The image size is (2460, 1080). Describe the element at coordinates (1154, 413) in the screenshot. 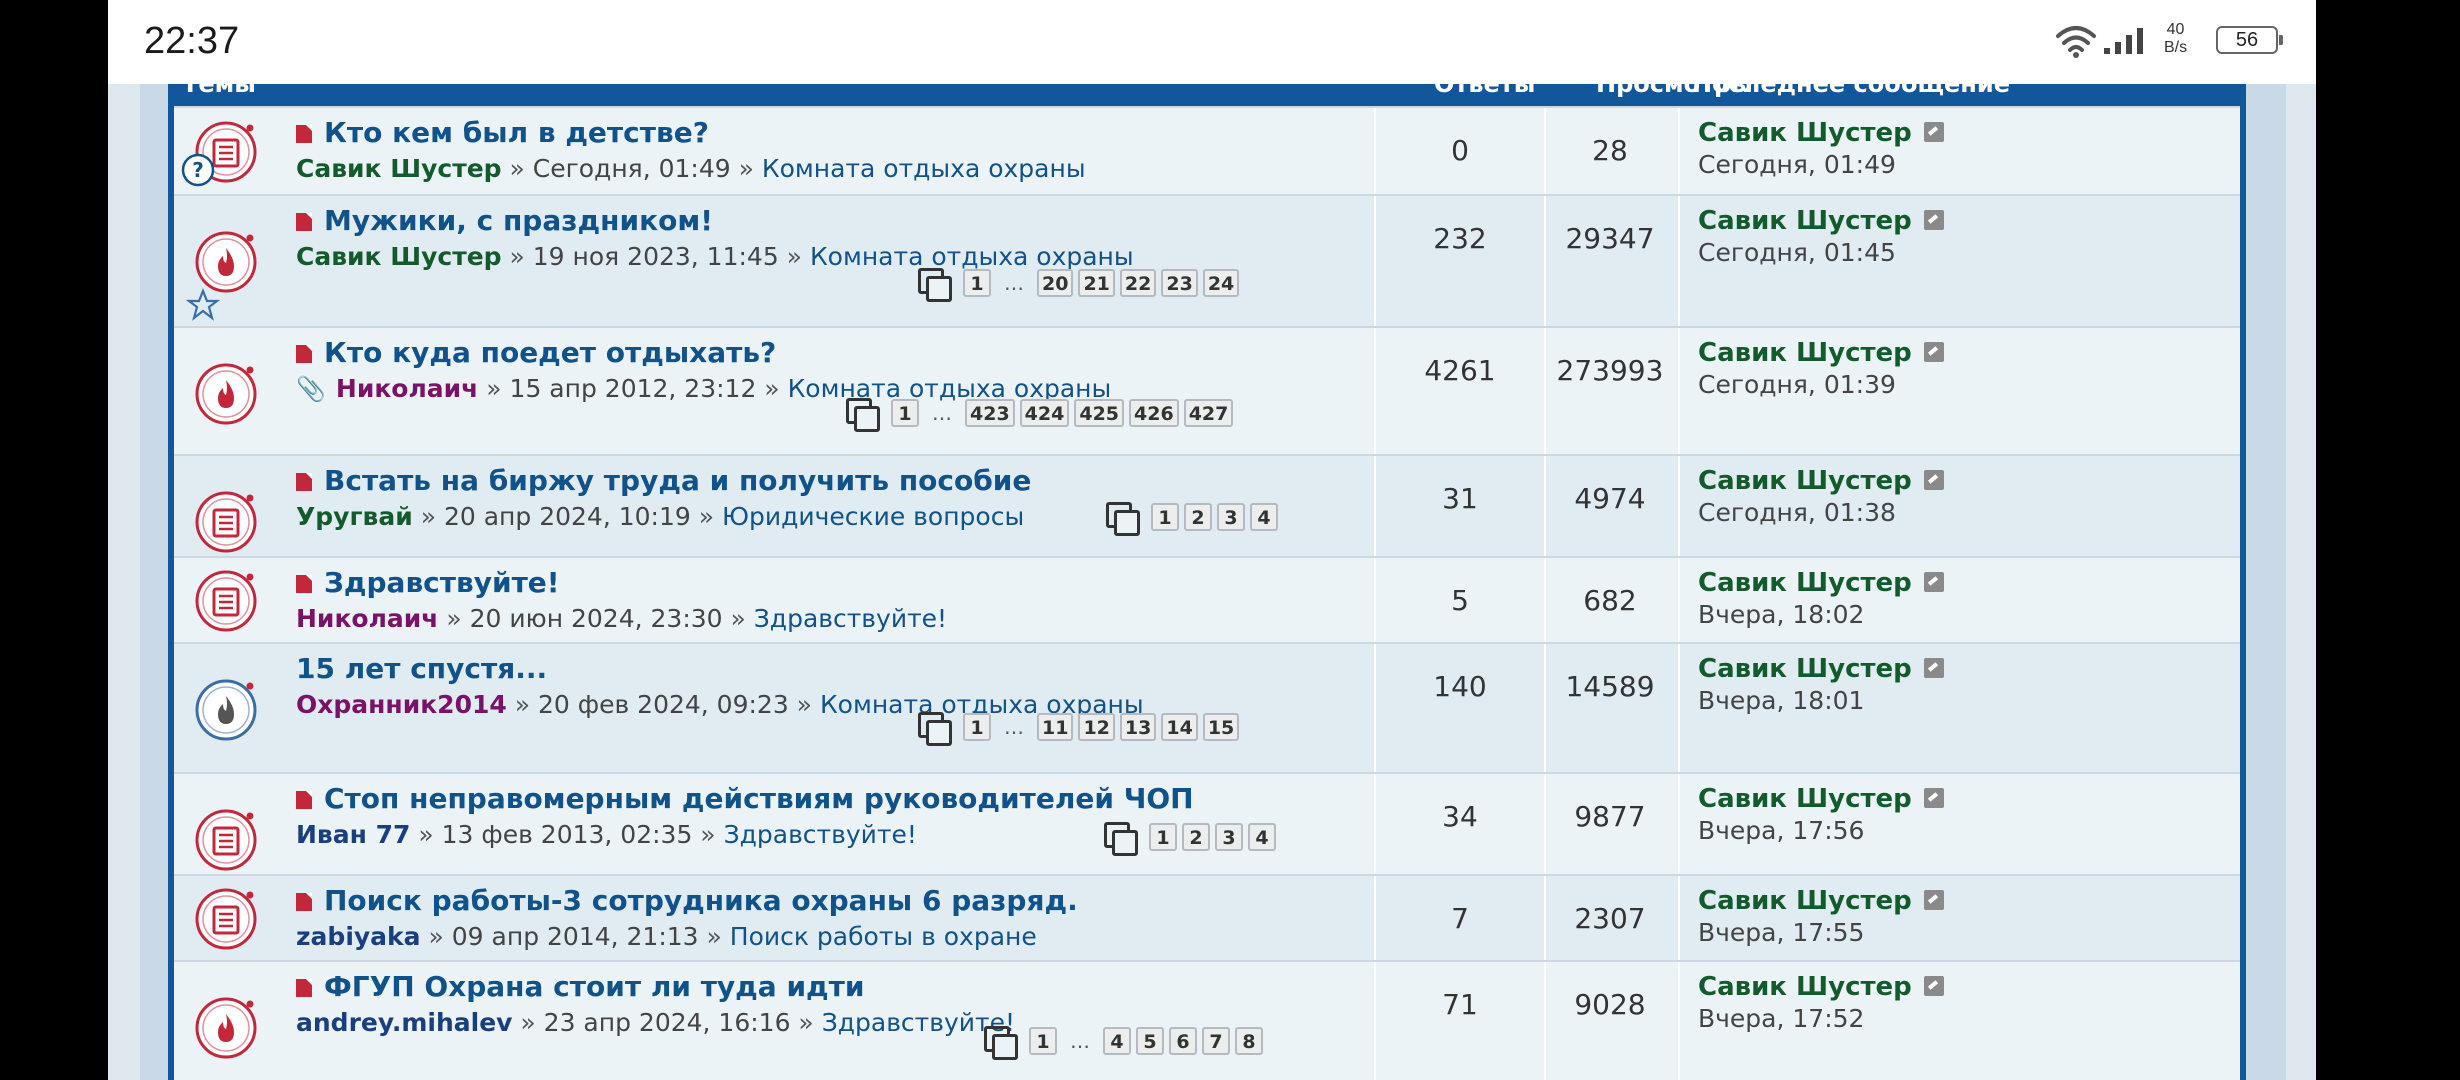

I see `page-link: 426` at that location.